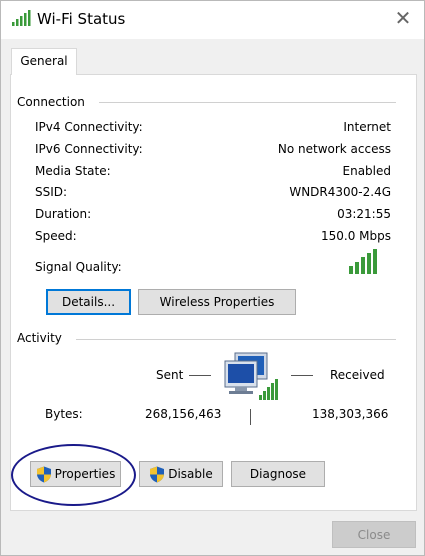 This screenshot has height=556, width=425. I want to click on connection-heading: Connection, so click(51, 102).